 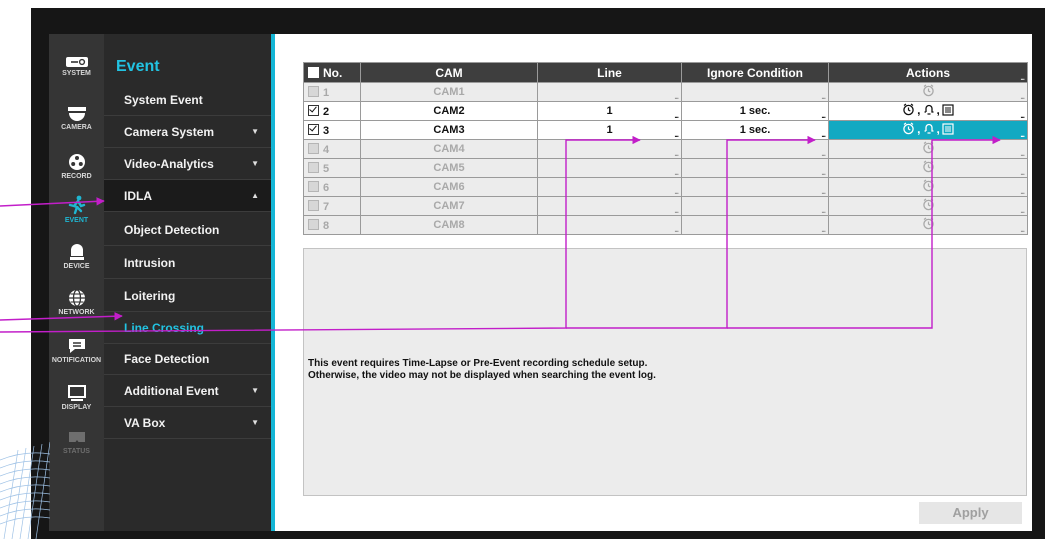 What do you see at coordinates (76, 66) in the screenshot?
I see `rail-system: SYSTEM` at bounding box center [76, 66].